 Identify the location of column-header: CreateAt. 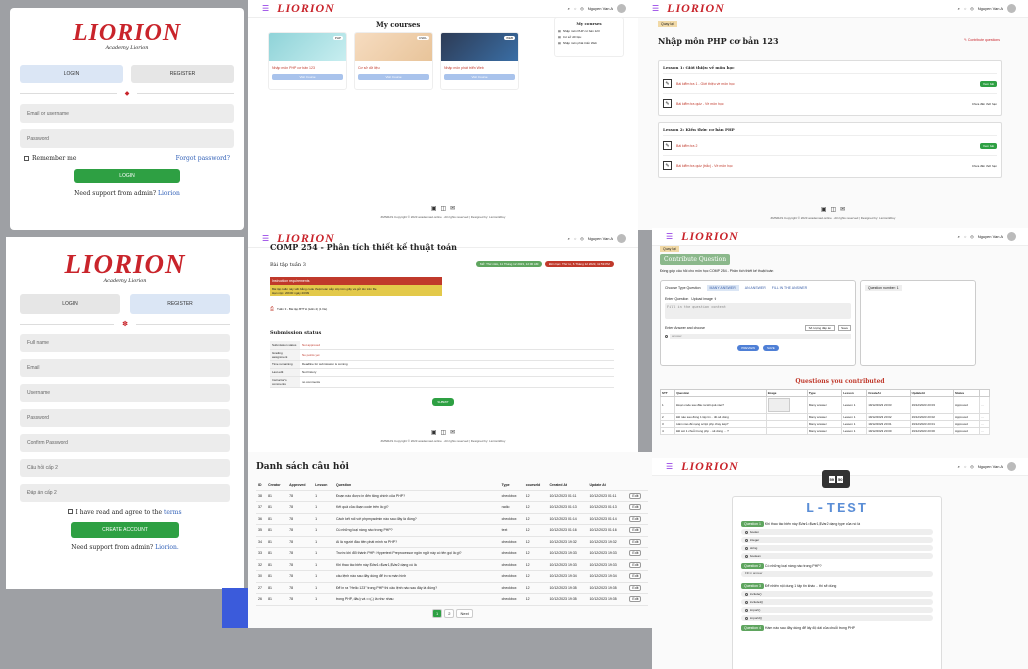
(888, 393).